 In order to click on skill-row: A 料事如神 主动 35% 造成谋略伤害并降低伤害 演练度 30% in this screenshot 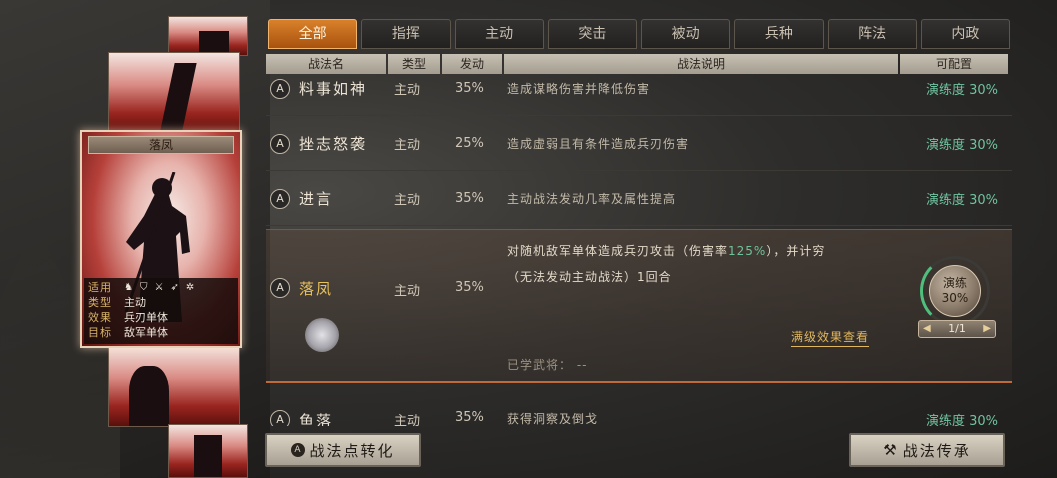, I will do `click(639, 95)`.